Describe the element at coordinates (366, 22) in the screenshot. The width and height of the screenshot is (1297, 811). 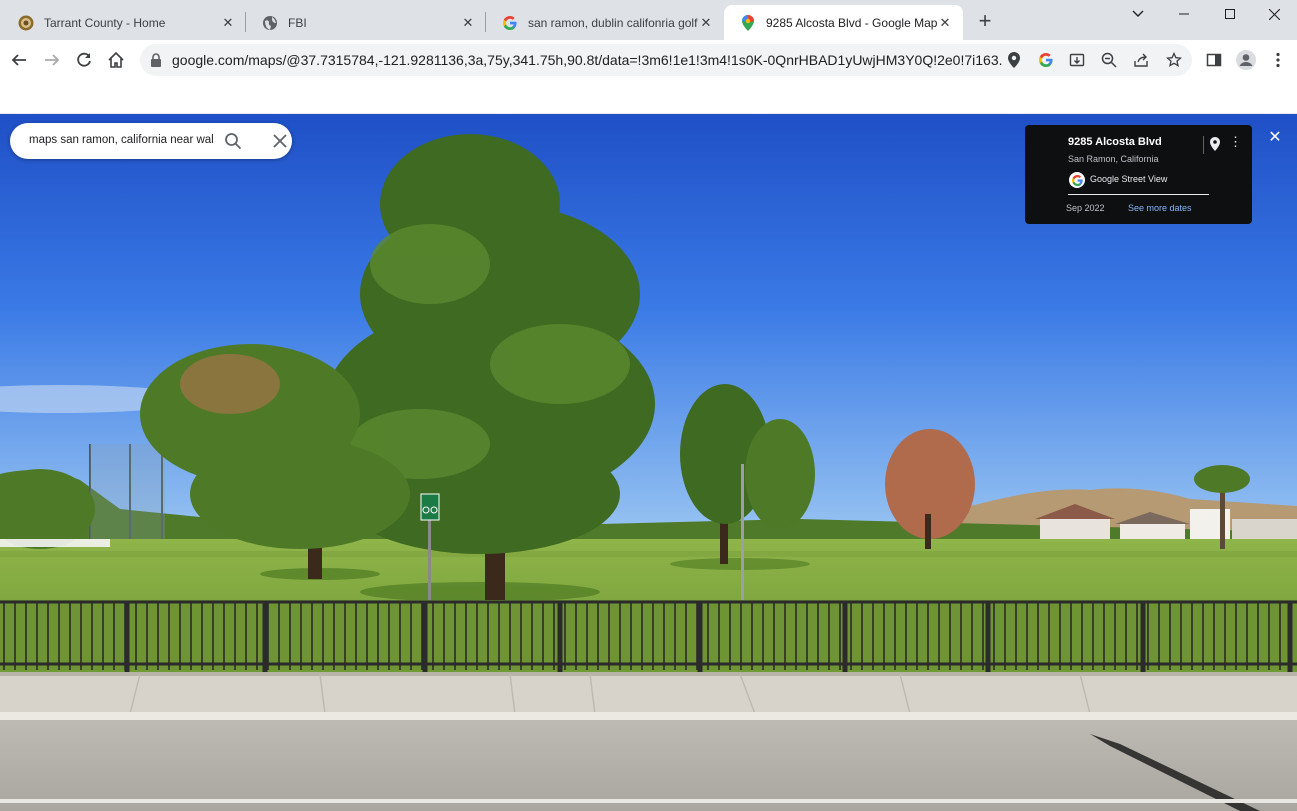
I see `tab-fbi: FBI ✕` at that location.